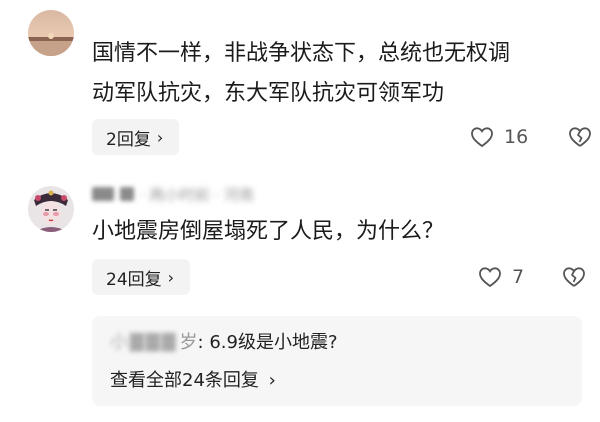 The height and width of the screenshot is (422, 600). Describe the element at coordinates (134, 279) in the screenshot. I see `reply-count-label: 24回复` at that location.